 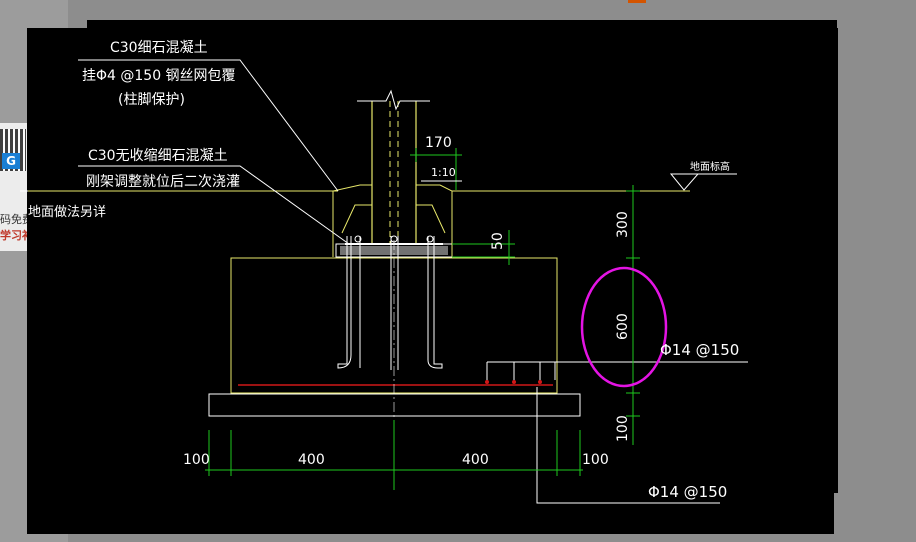 I want to click on note-nonshrink-concrete: C30无收缩细石混凝土, so click(x=158, y=156).